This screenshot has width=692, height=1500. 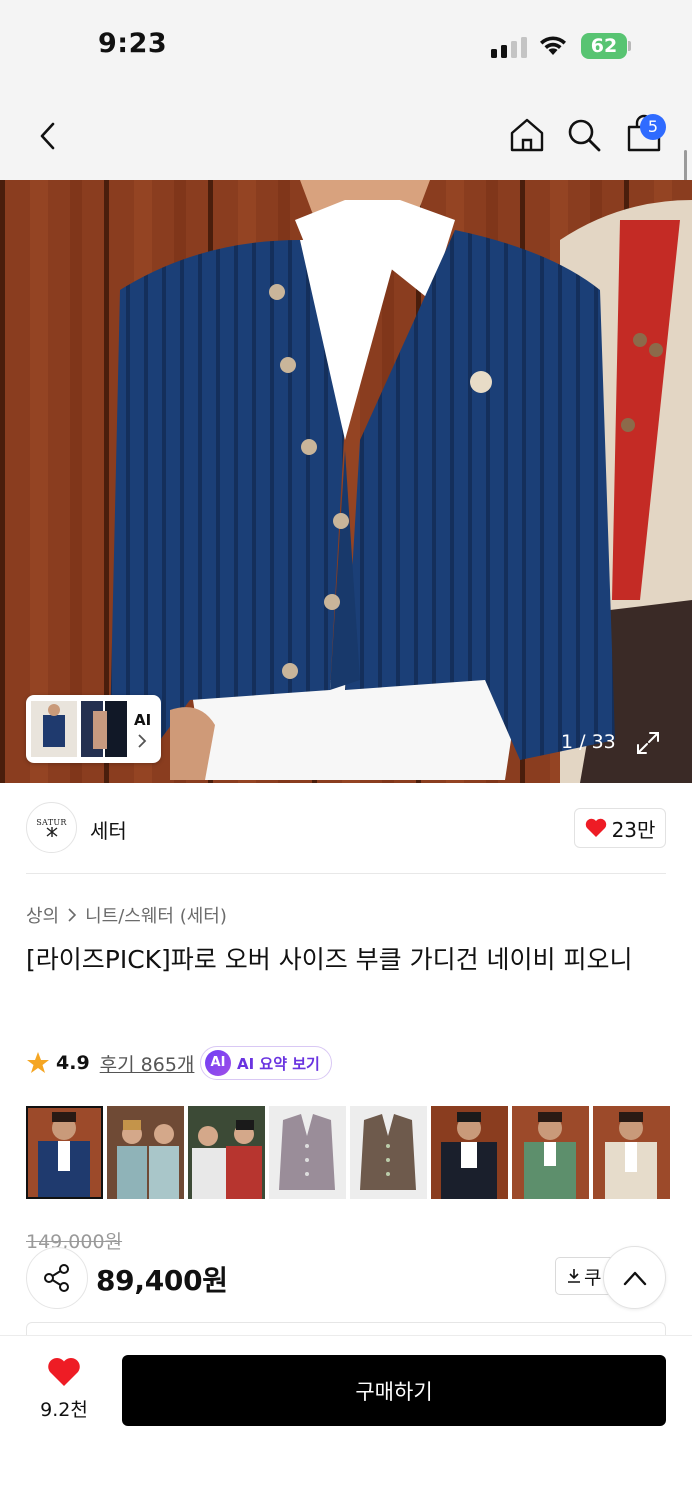 I want to click on breadcrumb-item-category: 상의, so click(x=42, y=915).